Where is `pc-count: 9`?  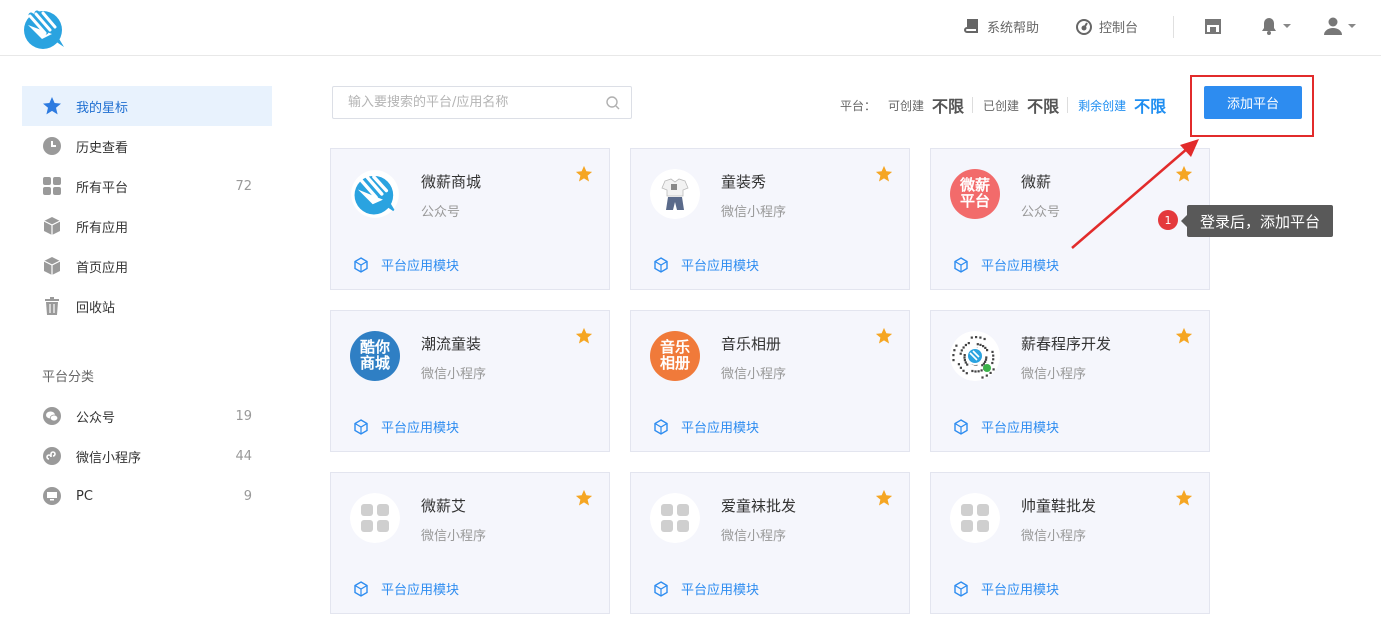
pc-count: 9 is located at coordinates (247, 496).